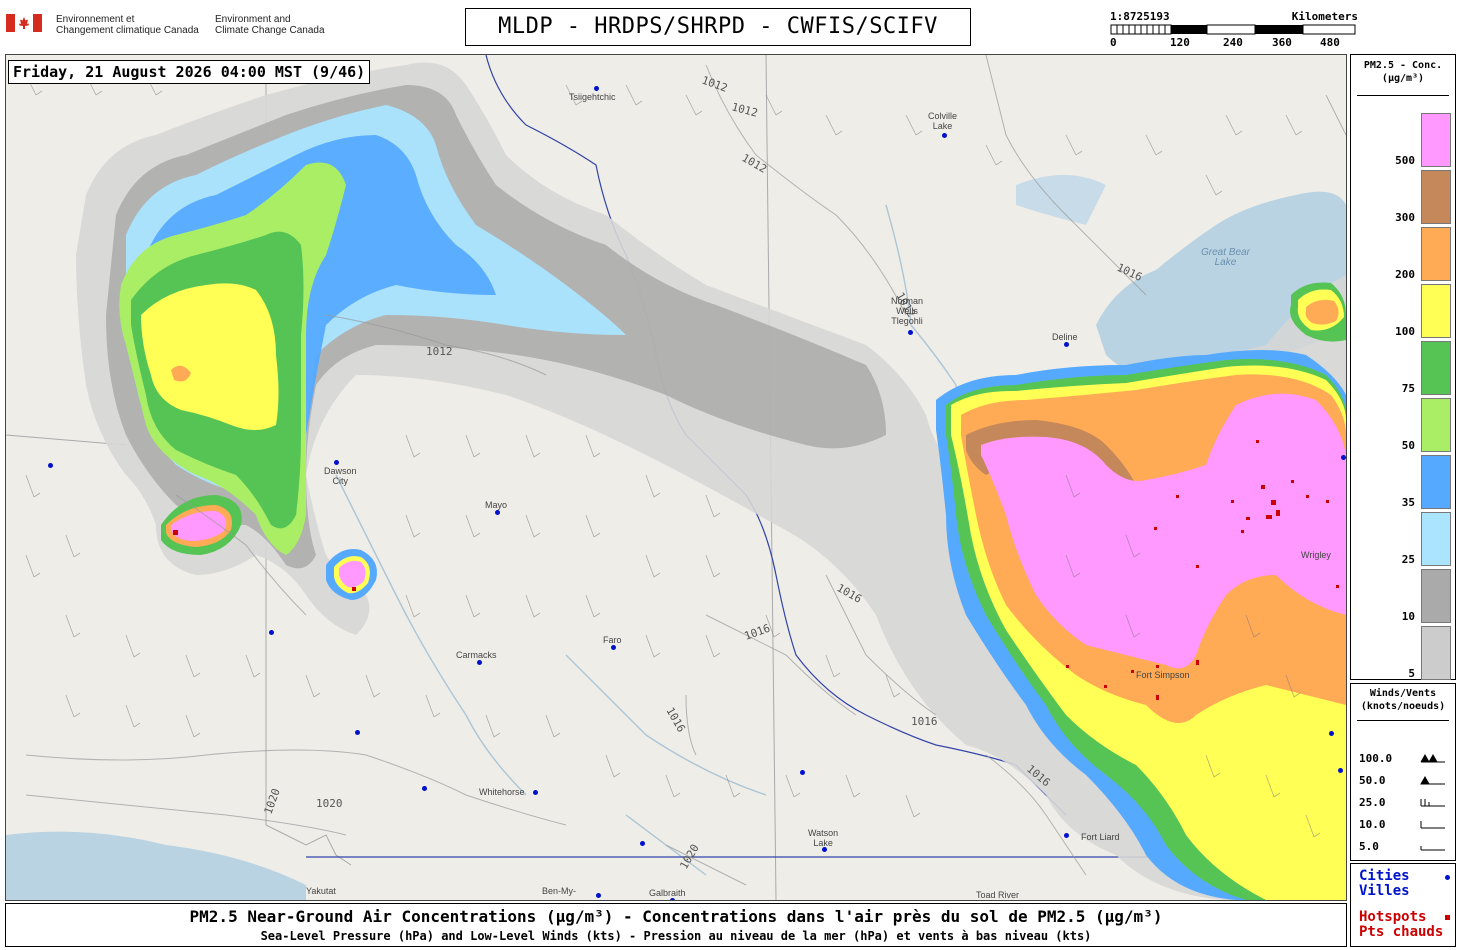 The height and width of the screenshot is (950, 1460). What do you see at coordinates (321, 891) in the screenshot?
I see `city-label: Yakutat` at bounding box center [321, 891].